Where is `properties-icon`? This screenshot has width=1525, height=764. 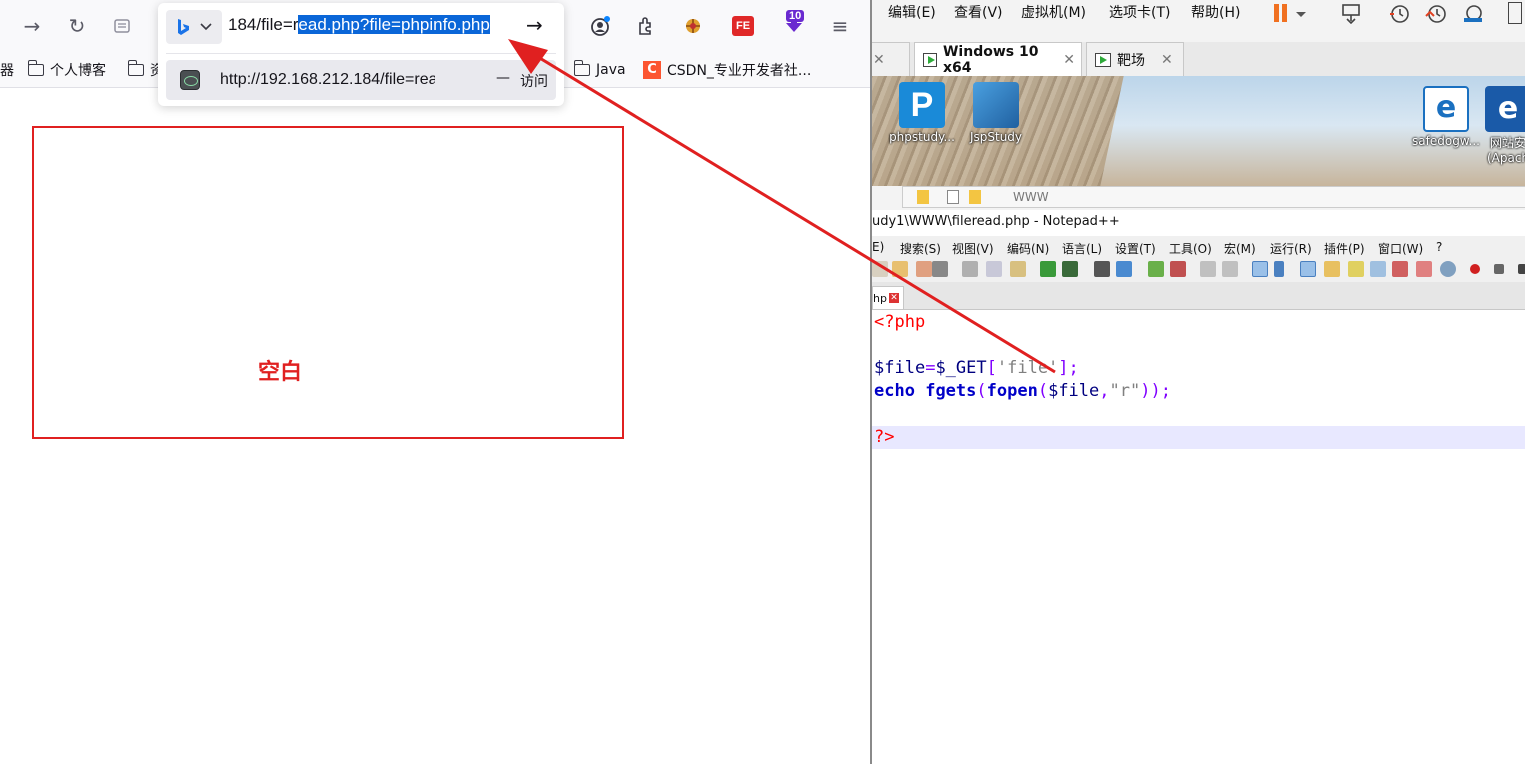
properties-icon is located at coordinates (953, 197).